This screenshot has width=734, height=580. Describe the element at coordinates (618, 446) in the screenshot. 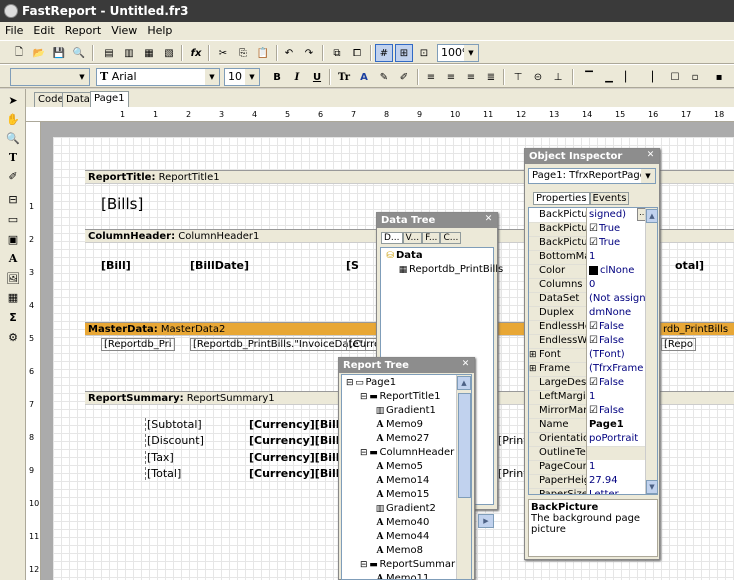

I see `property-value-cell` at that location.